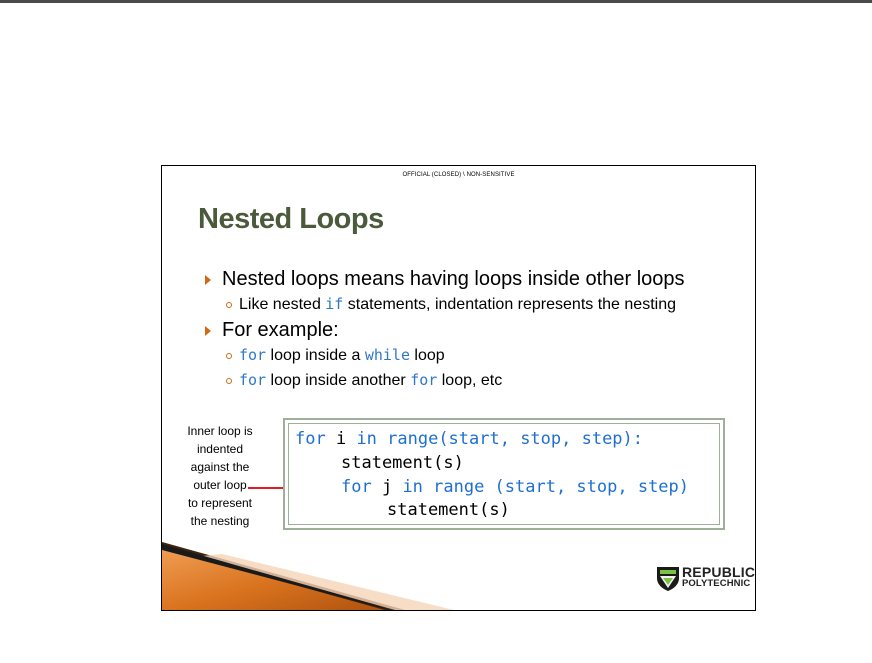  What do you see at coordinates (402, 463) in the screenshot?
I see `code-line-2: statement(s)` at bounding box center [402, 463].